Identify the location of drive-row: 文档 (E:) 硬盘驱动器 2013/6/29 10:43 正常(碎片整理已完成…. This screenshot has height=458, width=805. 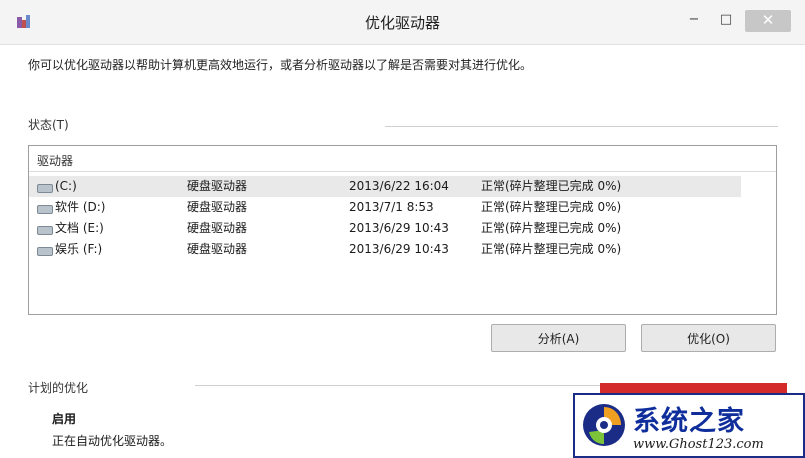
(385, 228).